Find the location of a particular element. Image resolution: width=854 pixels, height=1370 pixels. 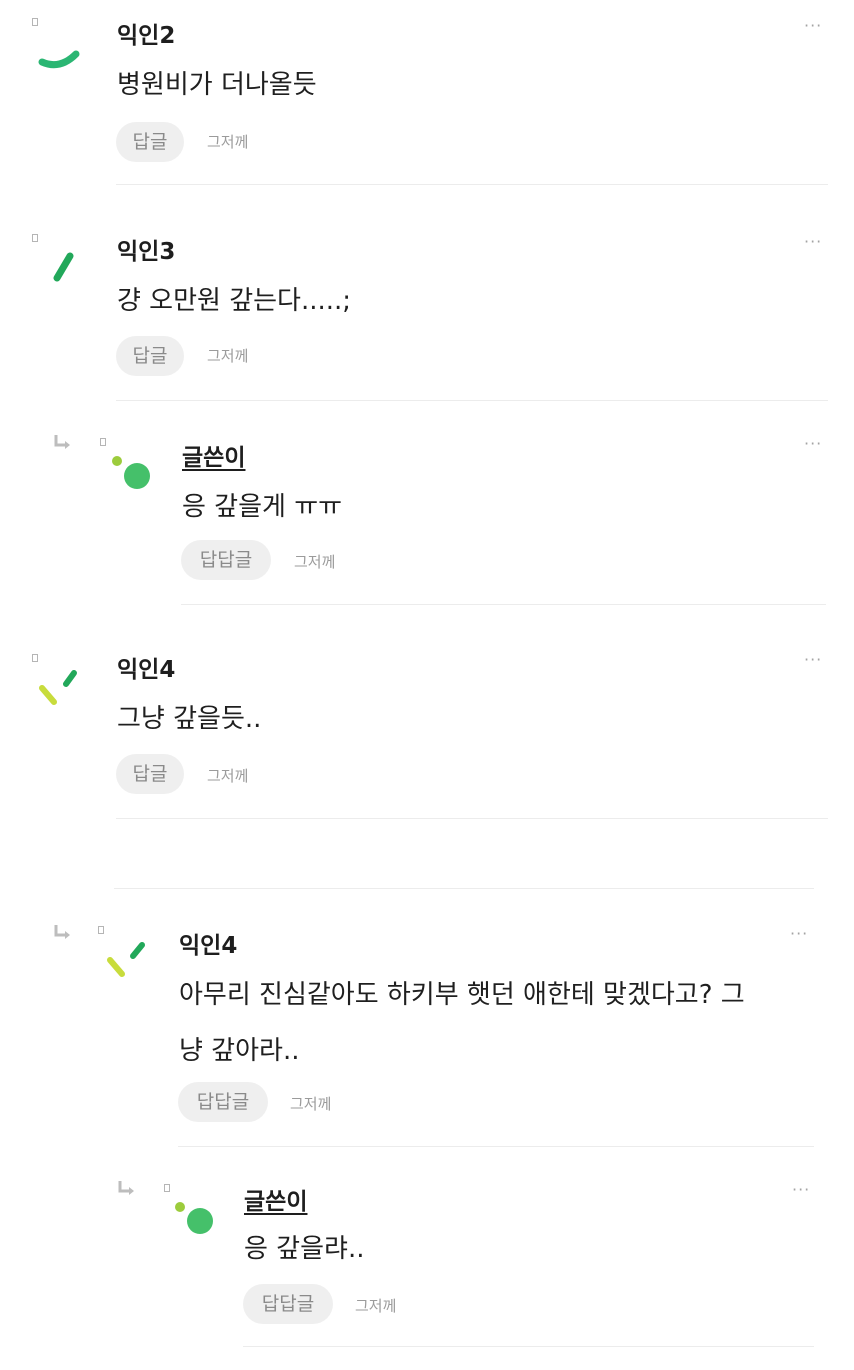

reply-button: 답답글 is located at coordinates (288, 1304).